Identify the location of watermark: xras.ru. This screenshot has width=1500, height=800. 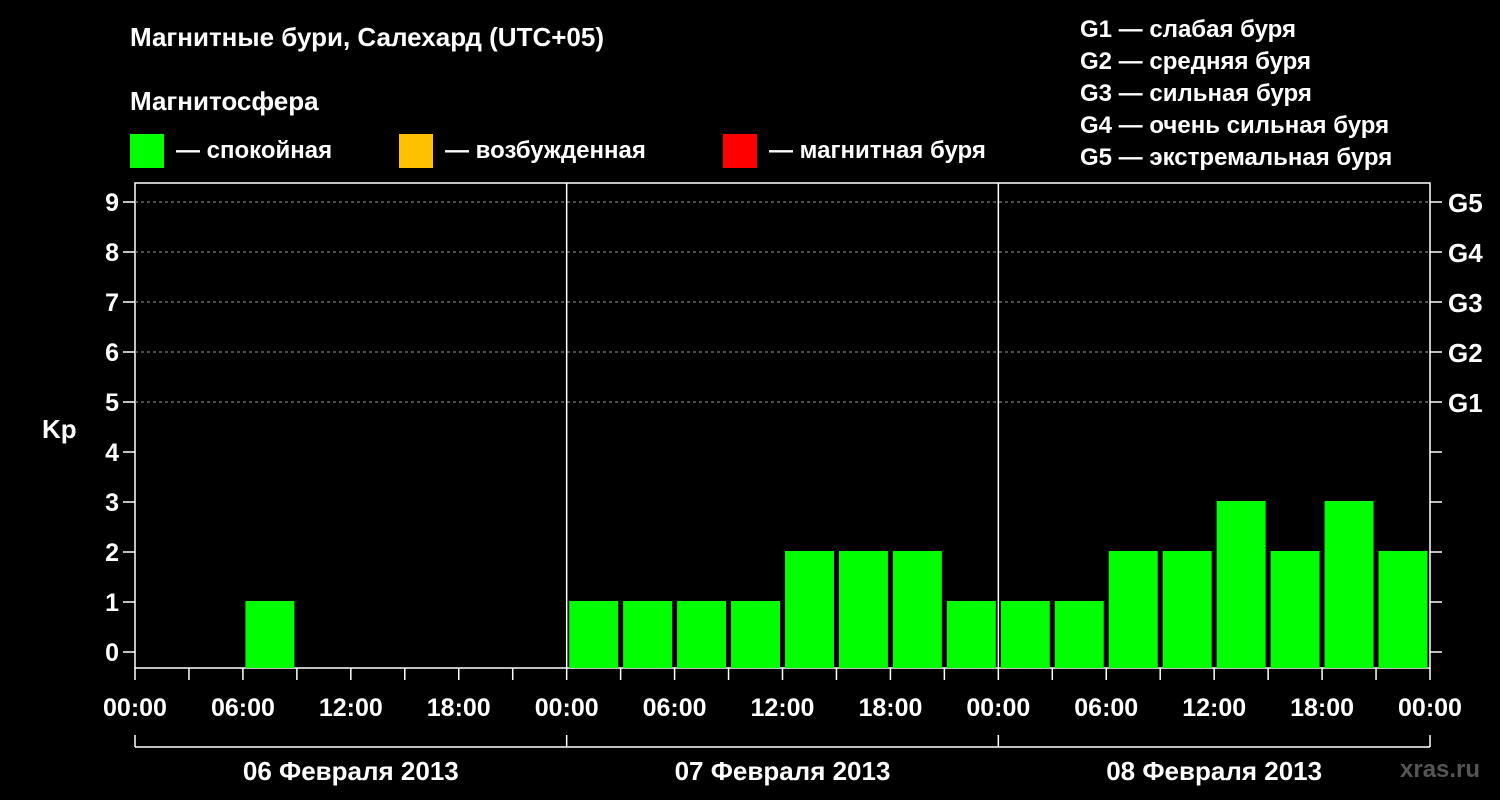
(1440, 769).